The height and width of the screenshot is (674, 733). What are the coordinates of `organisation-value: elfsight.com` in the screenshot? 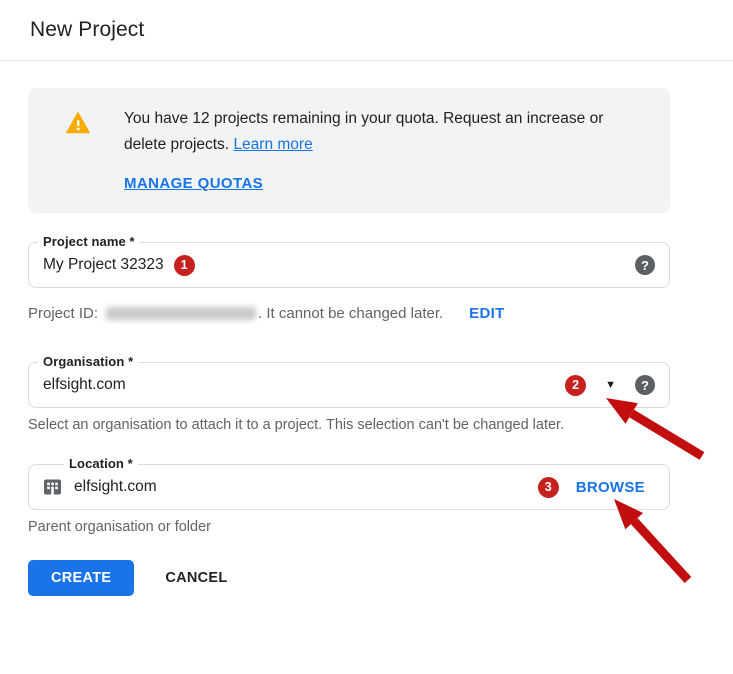 It's located at (84, 384).